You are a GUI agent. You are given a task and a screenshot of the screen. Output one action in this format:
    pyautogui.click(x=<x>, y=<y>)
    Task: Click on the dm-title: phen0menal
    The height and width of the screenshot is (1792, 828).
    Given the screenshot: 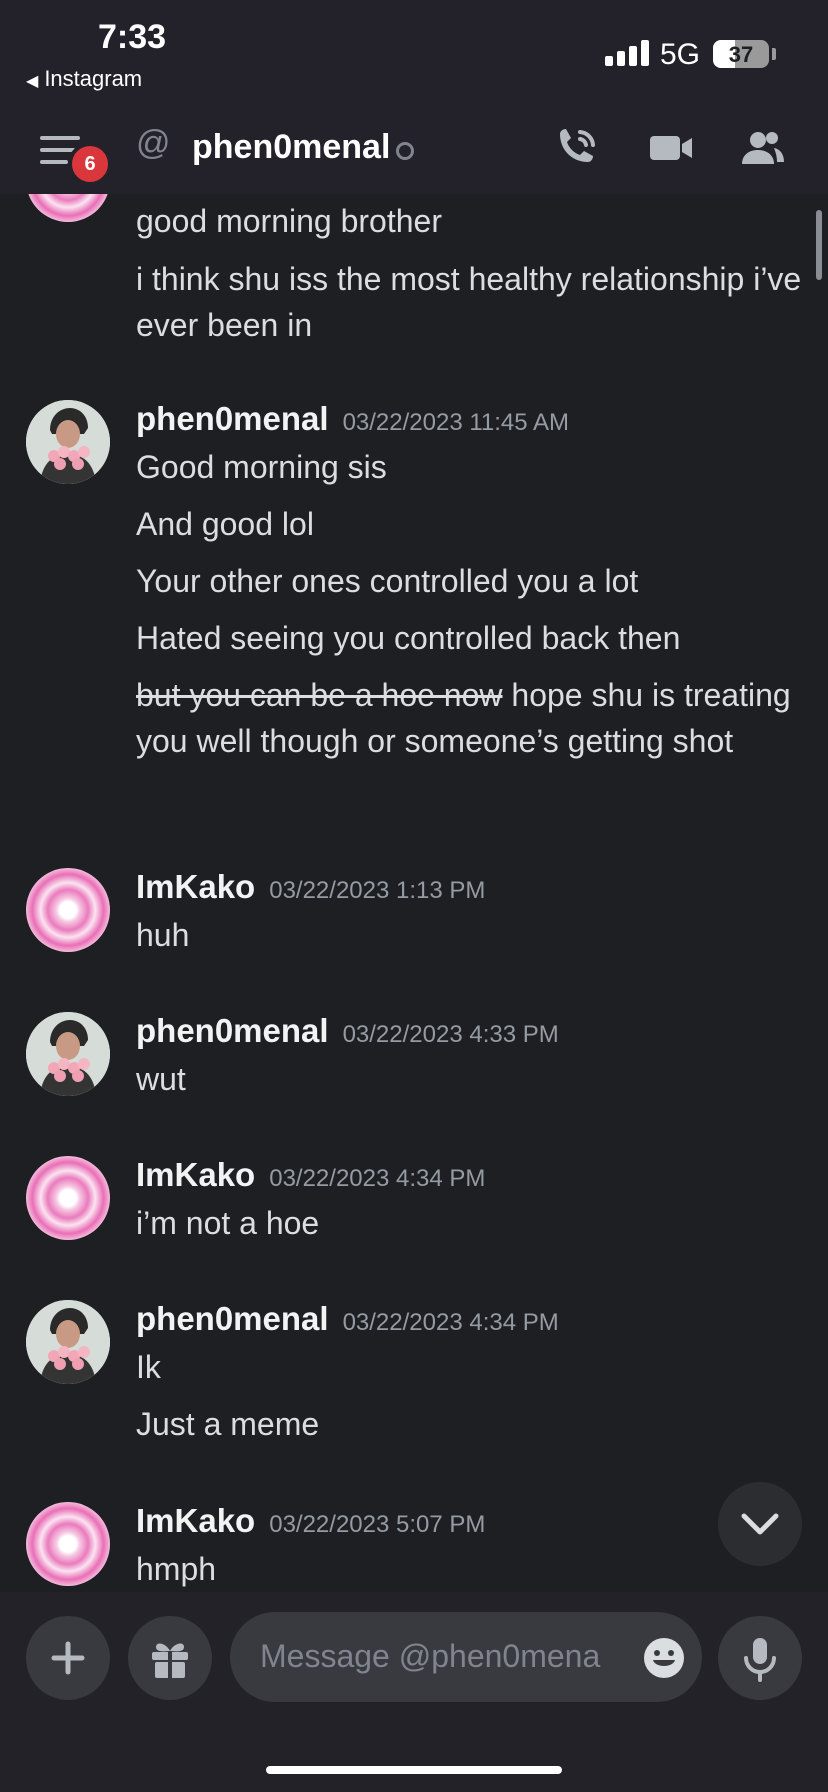 What is the action you would take?
    pyautogui.click(x=291, y=147)
    